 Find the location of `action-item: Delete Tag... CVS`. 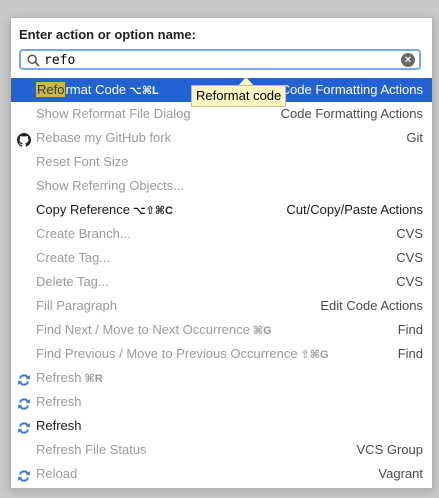

action-item: Delete Tag... CVS is located at coordinates (221, 282).